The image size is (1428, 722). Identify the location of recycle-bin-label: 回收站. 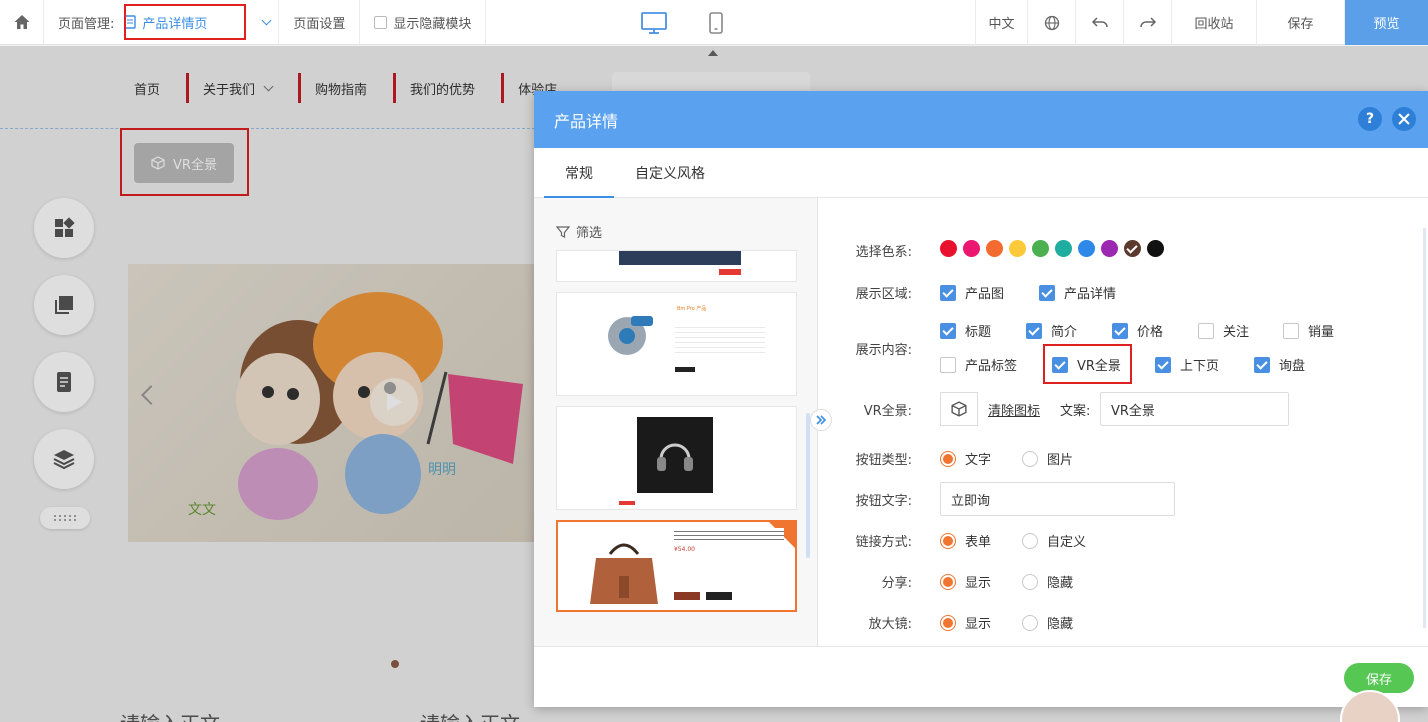
(1214, 24).